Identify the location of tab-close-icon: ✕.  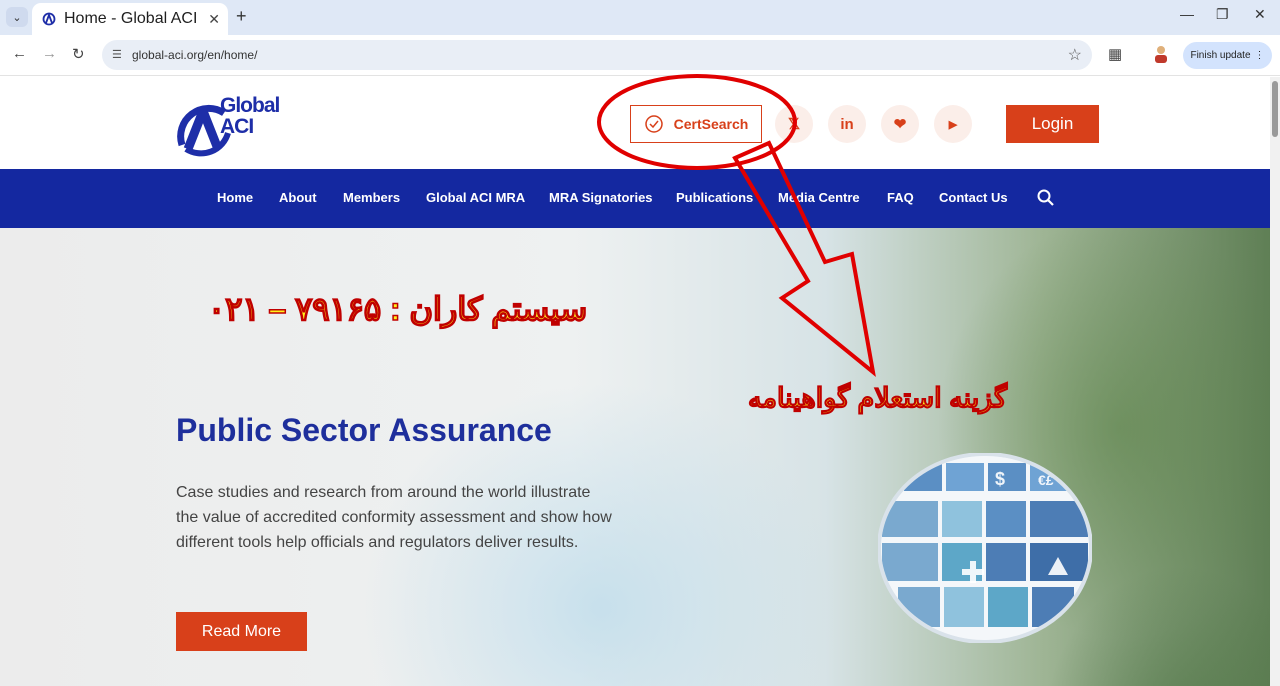
(214, 19).